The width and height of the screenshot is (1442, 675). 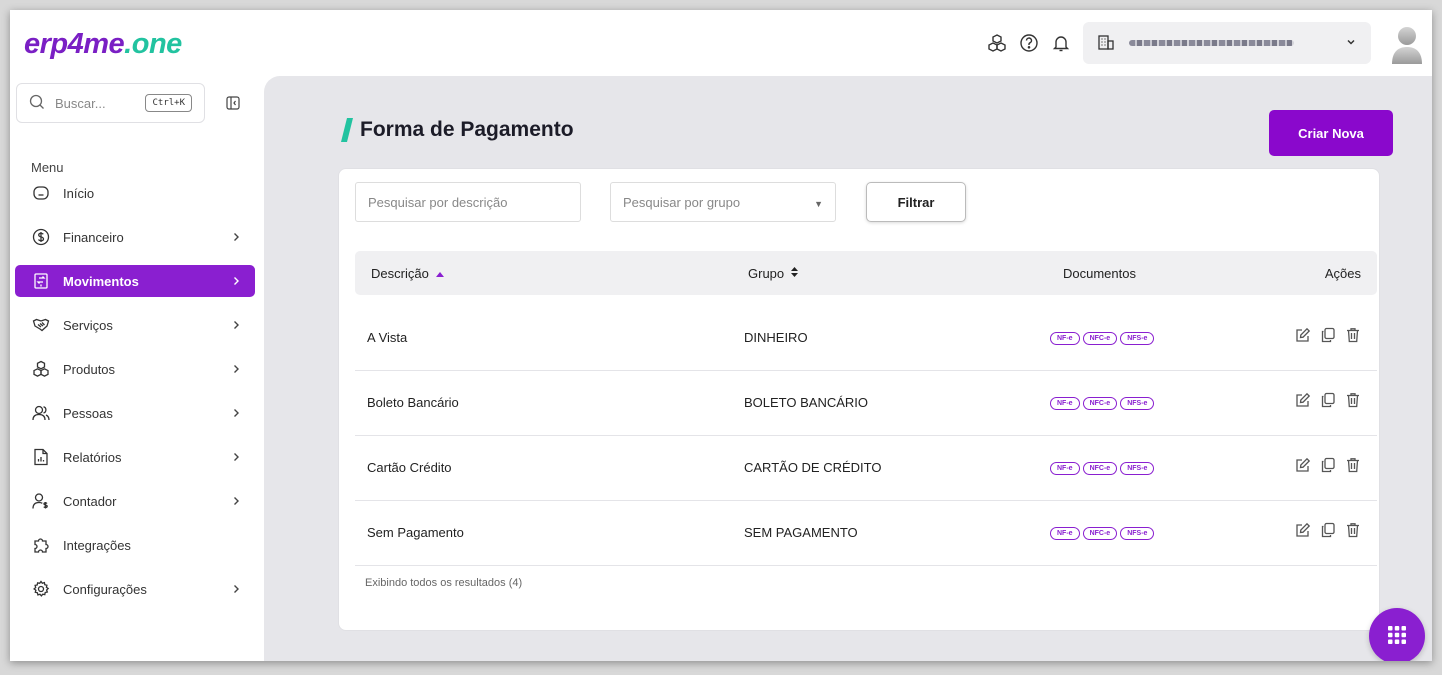 I want to click on filter-button: Filtrar, so click(x=916, y=202).